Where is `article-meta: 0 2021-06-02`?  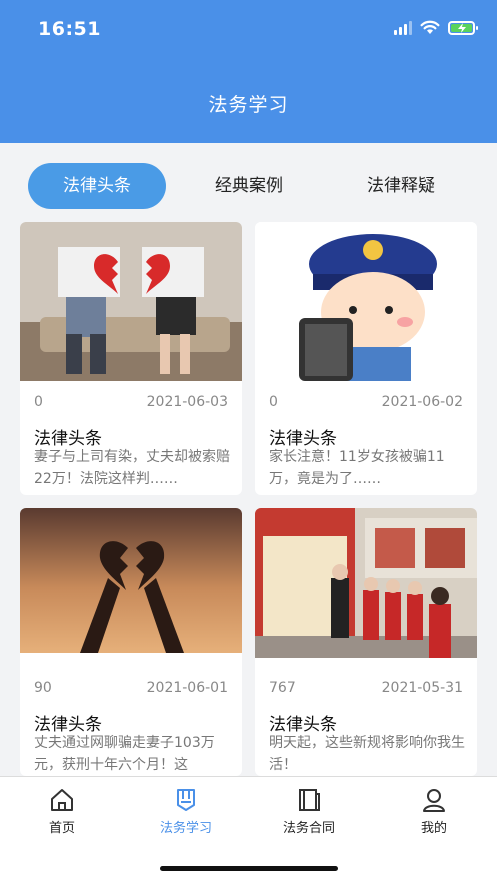
article-meta: 0 2021-06-02 is located at coordinates (366, 402).